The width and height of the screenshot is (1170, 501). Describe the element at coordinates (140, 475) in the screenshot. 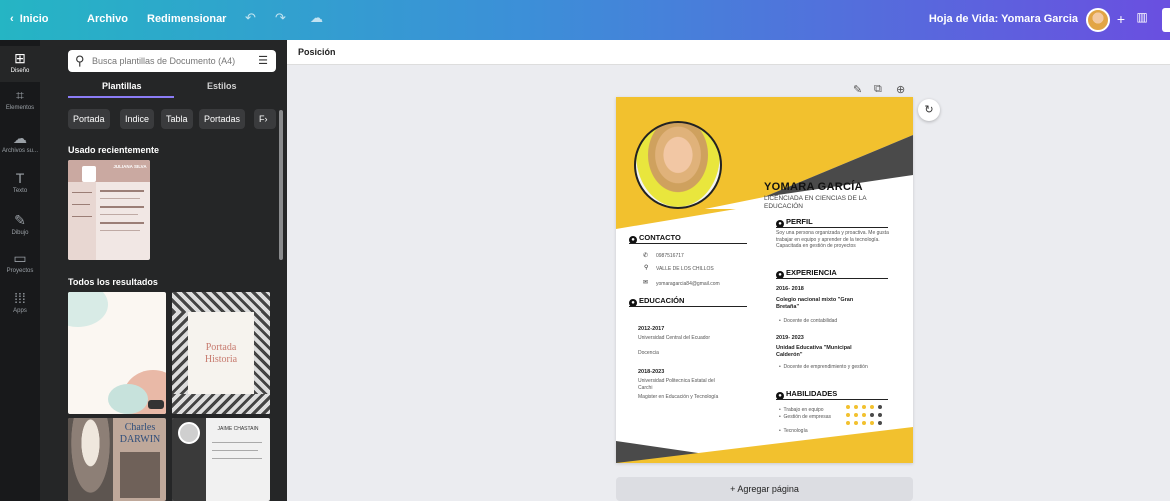

I see `thumb-panel` at that location.